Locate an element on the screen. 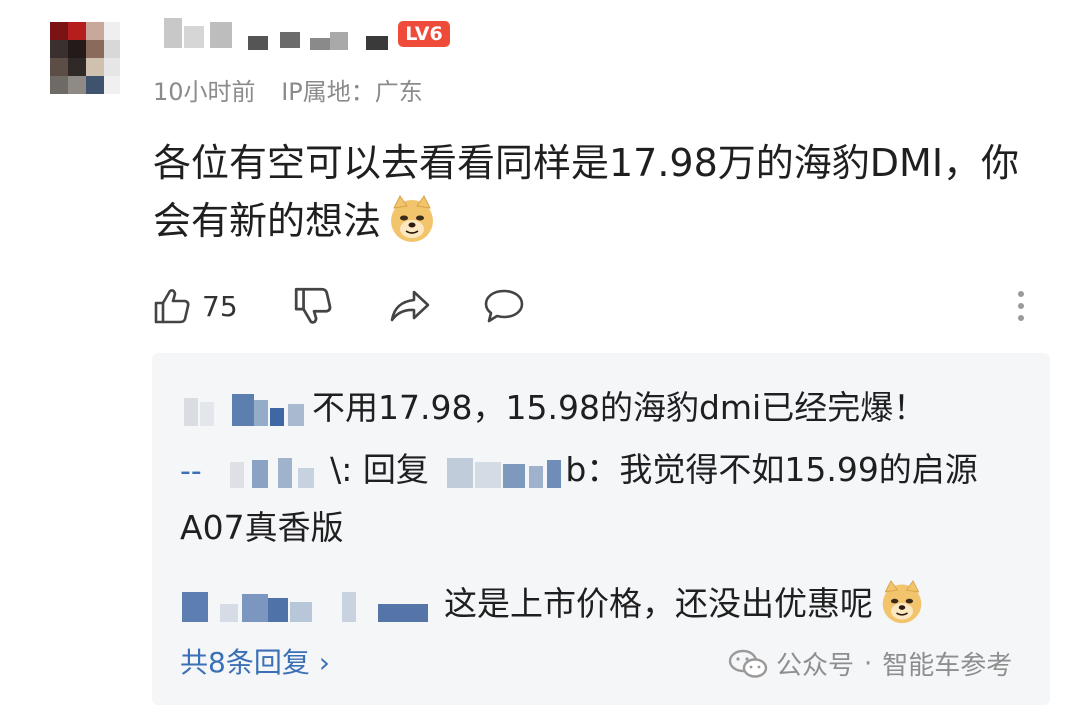 This screenshot has width=1080, height=709. comment-text-line1: 各位有空可以去看看同样是17.98万的海豹DMI，你 is located at coordinates (586, 163).